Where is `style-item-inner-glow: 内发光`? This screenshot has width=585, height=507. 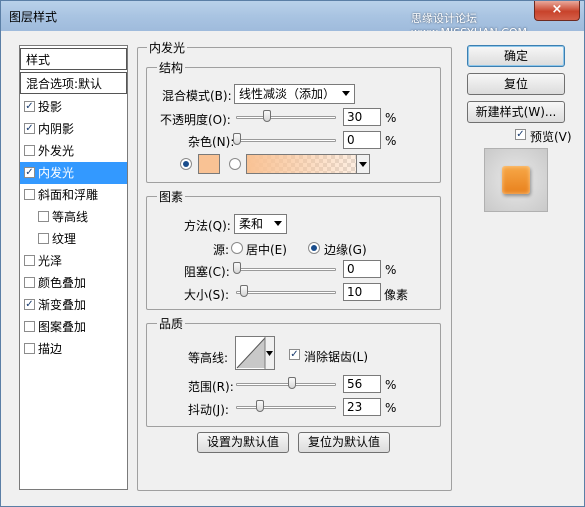 style-item-inner-glow: 内发光 is located at coordinates (73, 173).